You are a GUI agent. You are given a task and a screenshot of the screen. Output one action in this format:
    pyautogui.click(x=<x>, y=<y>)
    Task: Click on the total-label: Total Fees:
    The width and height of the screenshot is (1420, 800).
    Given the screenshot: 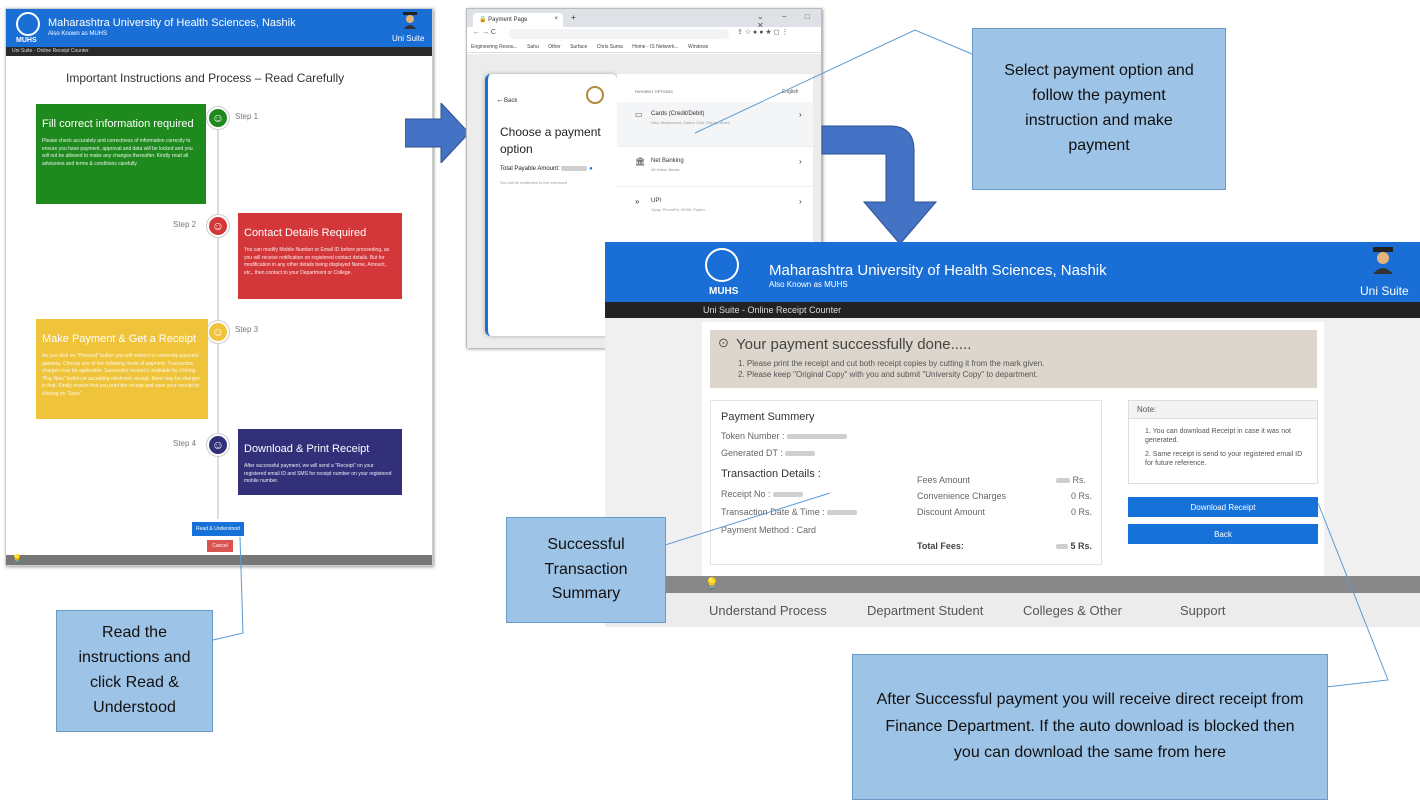 What is the action you would take?
    pyautogui.click(x=940, y=546)
    